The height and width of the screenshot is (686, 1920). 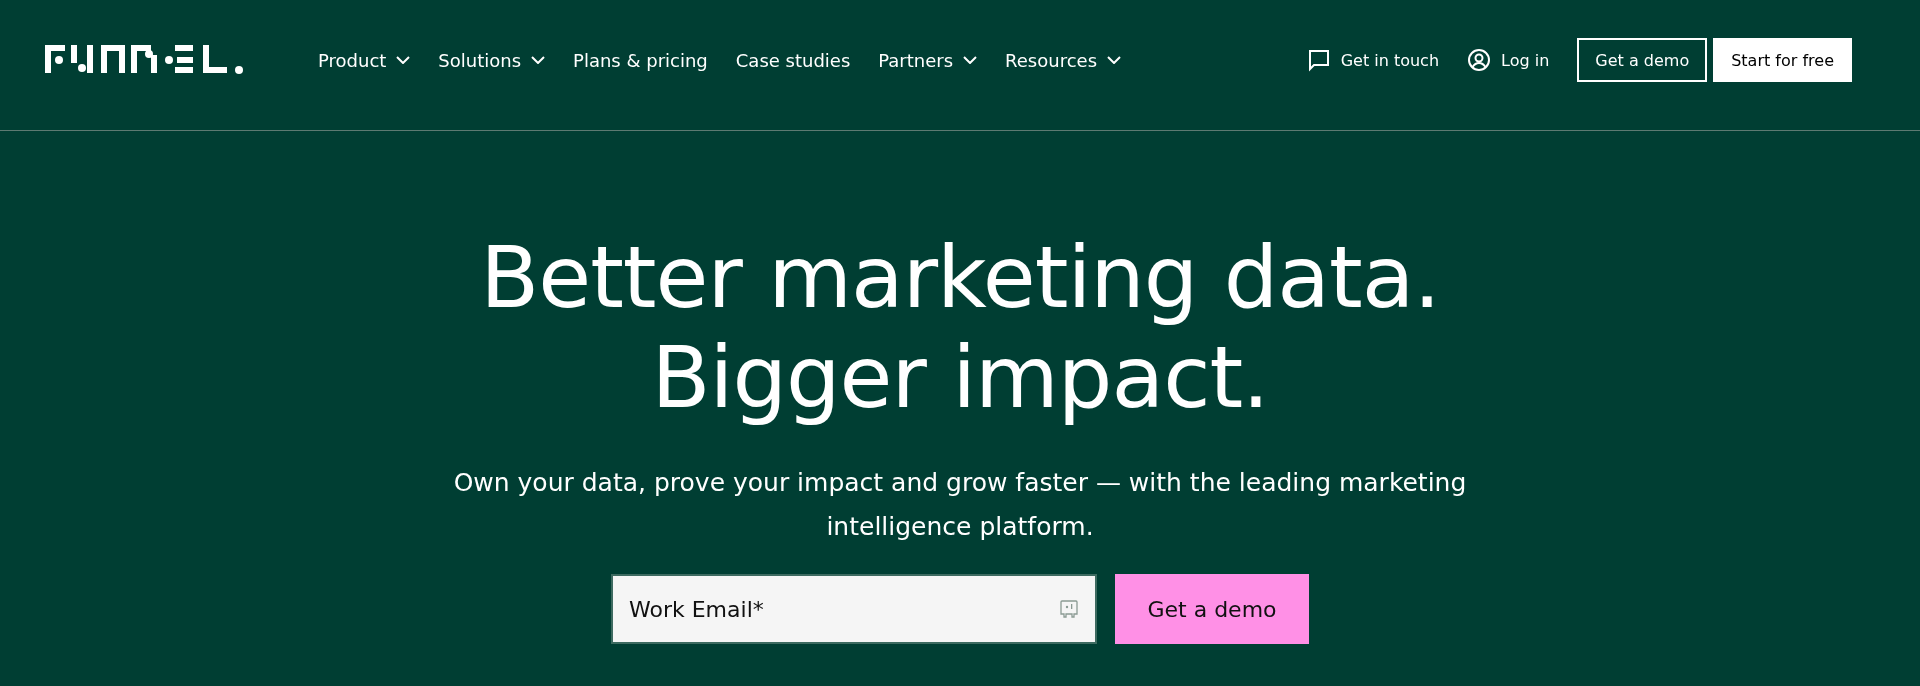 I want to click on nav-link: Partners, so click(x=928, y=60).